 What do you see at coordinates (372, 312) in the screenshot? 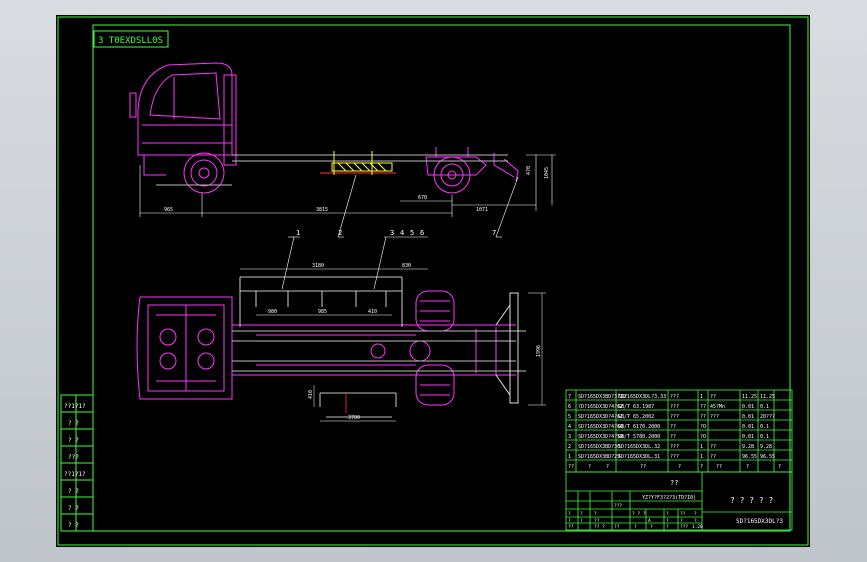
I see `dim-plan-c: 410` at bounding box center [372, 312].